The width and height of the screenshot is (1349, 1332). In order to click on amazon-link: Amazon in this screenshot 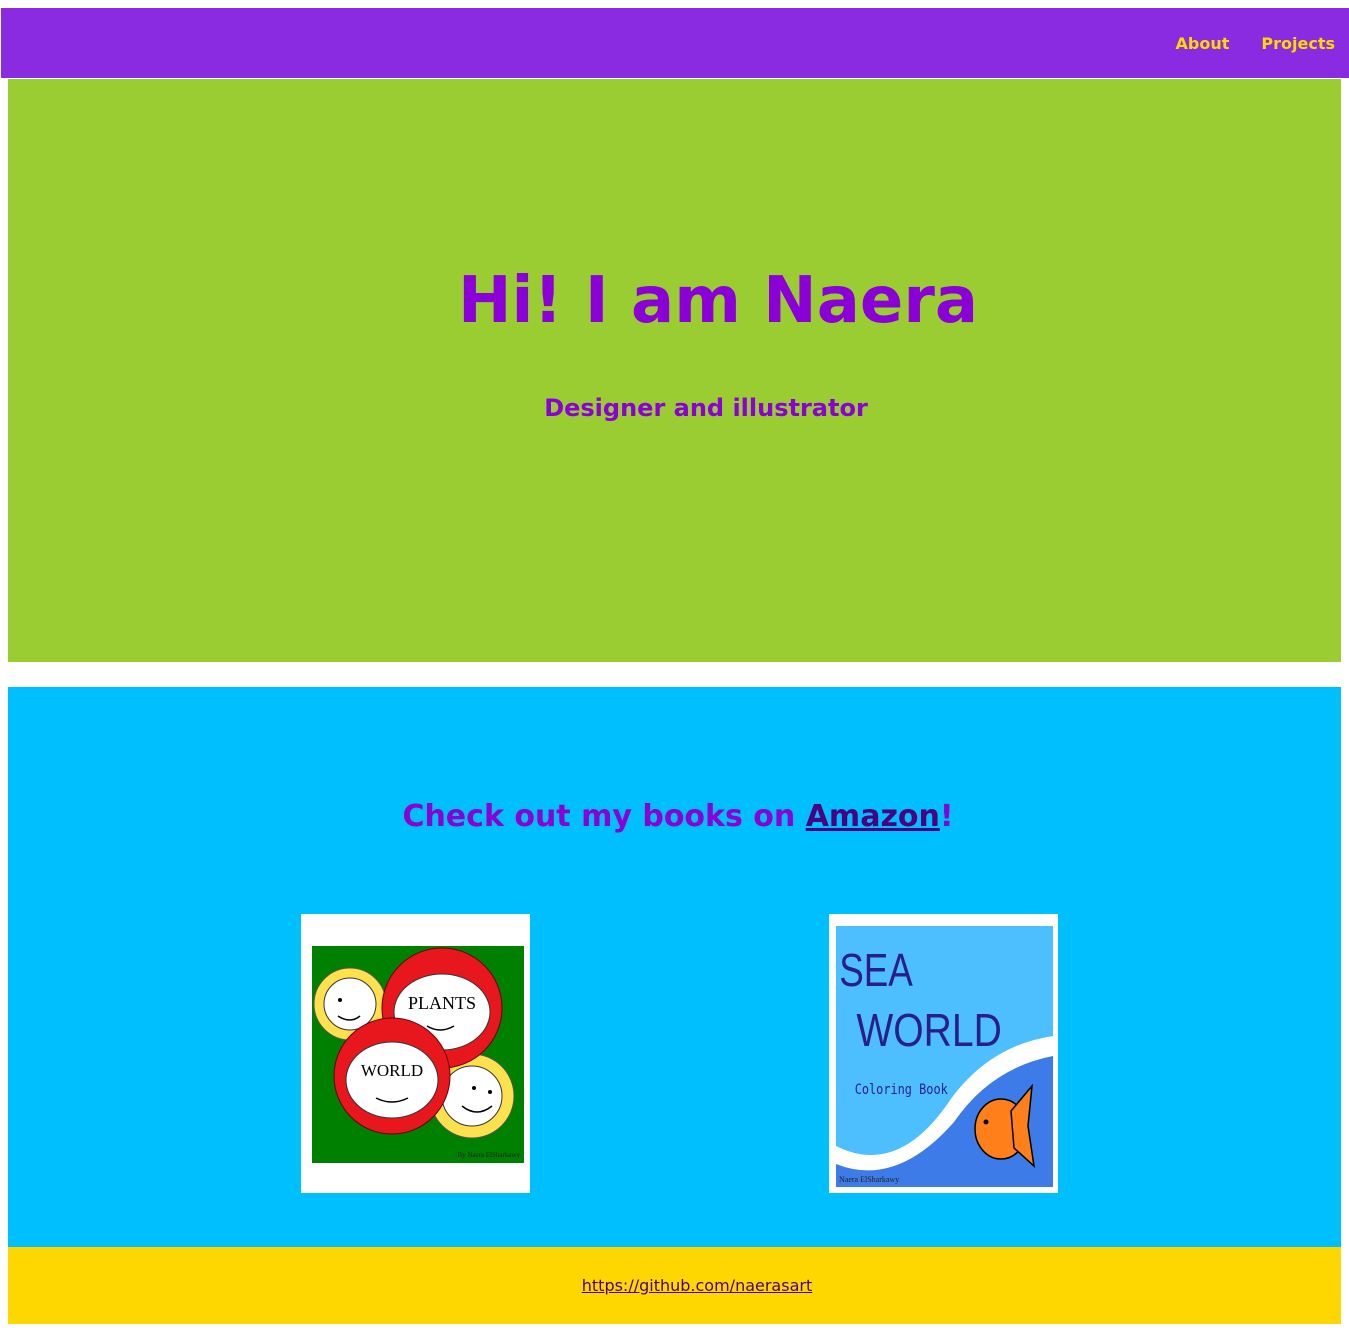, I will do `click(873, 816)`.